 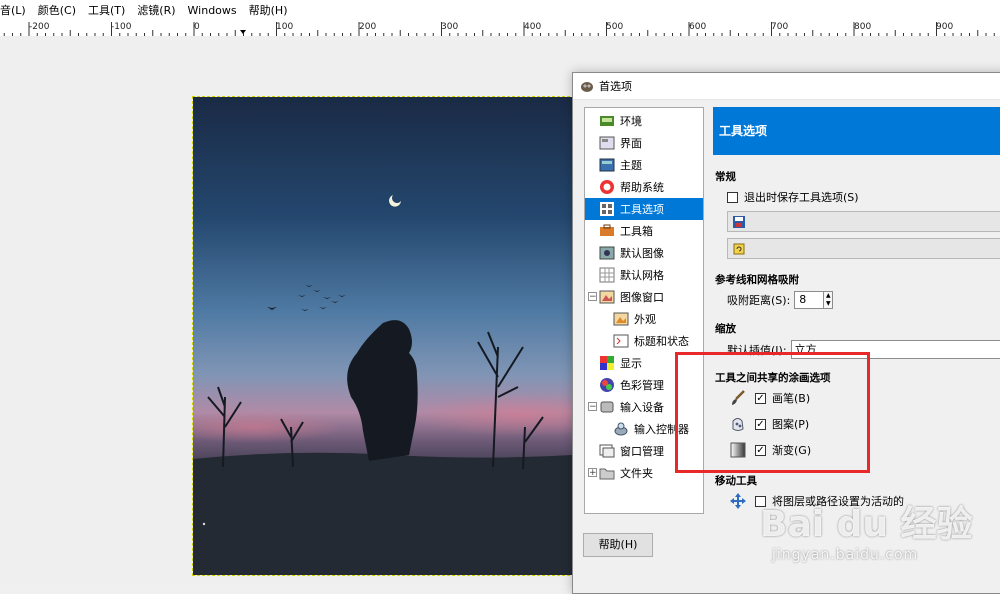 I want to click on nav-item-label: 默认图像, so click(x=642, y=253).